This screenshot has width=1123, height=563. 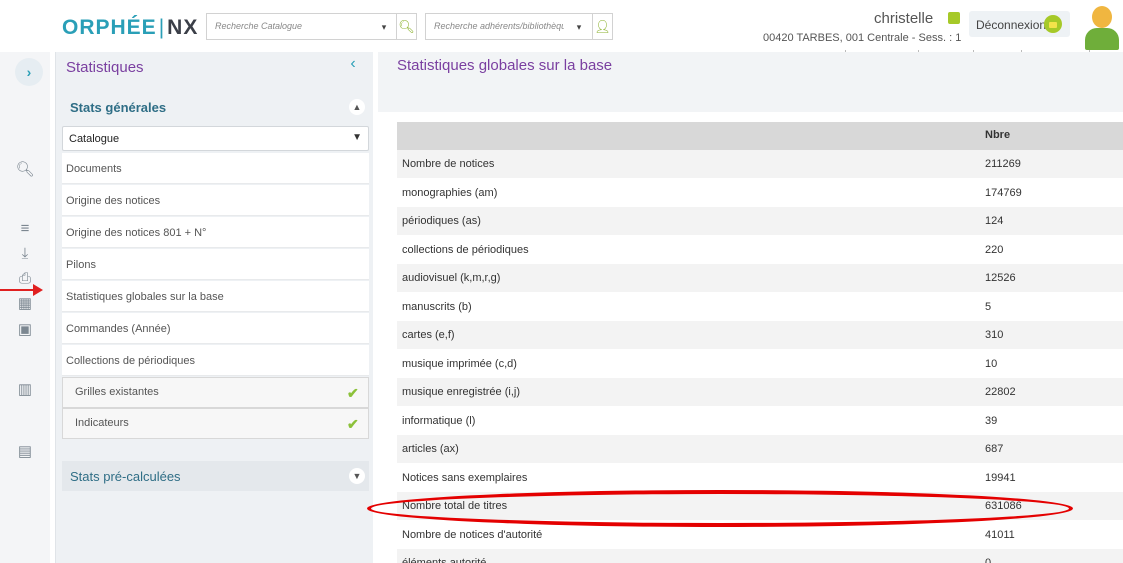 What do you see at coordinates (357, 107) in the screenshot?
I see `chevron-up-icon: ▲` at bounding box center [357, 107].